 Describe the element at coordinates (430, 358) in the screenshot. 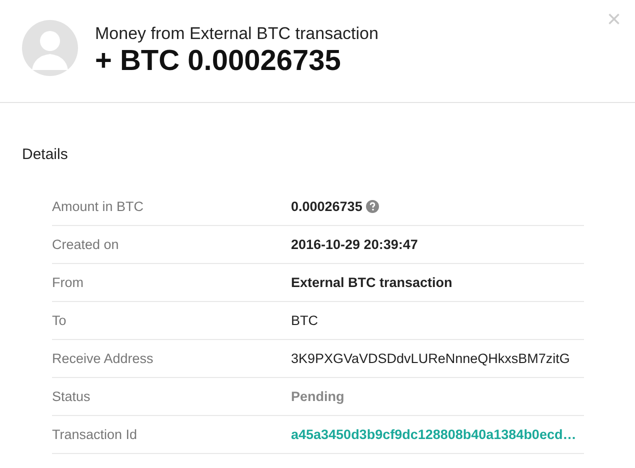

I see `detail-value: 3K9PXGVaVDSDdvLUReNnneQHkxsBM7zitG` at that location.